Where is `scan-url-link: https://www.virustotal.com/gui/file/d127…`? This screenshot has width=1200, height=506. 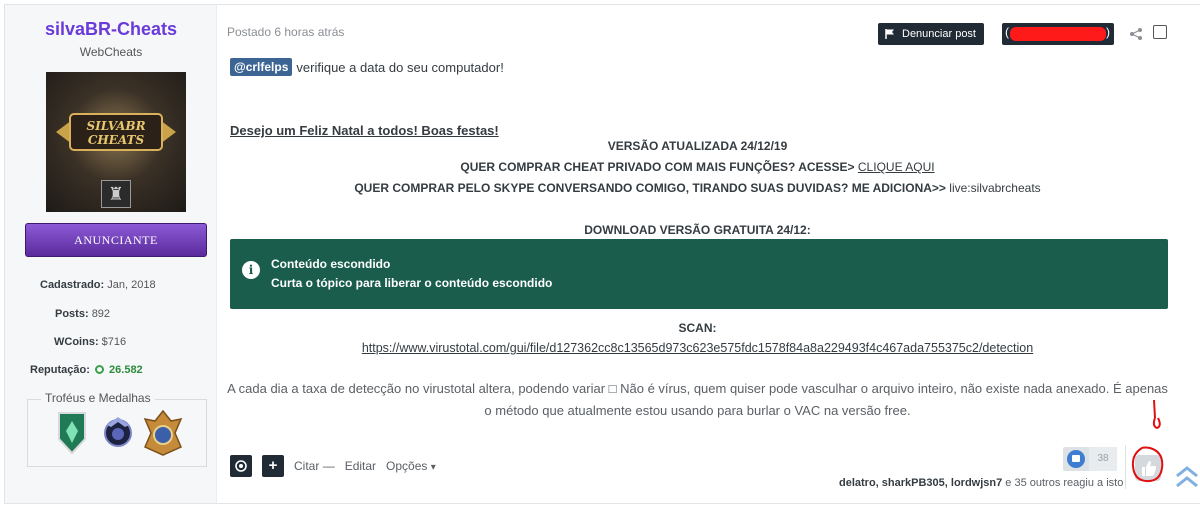 scan-url-link: https://www.virustotal.com/gui/file/d127… is located at coordinates (697, 348).